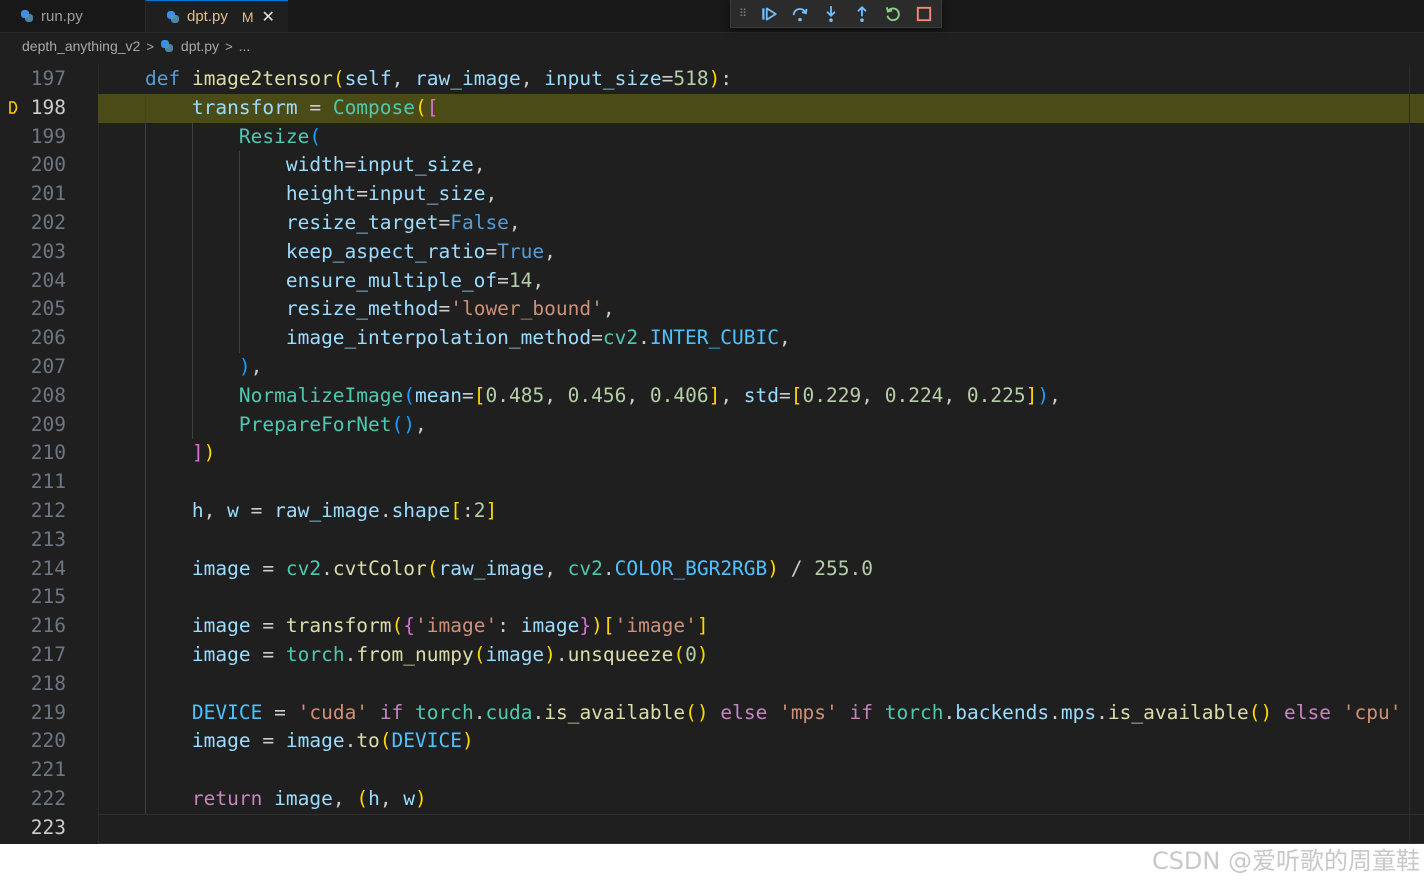  I want to click on line-text: PrepareForNet(),, so click(262, 425).